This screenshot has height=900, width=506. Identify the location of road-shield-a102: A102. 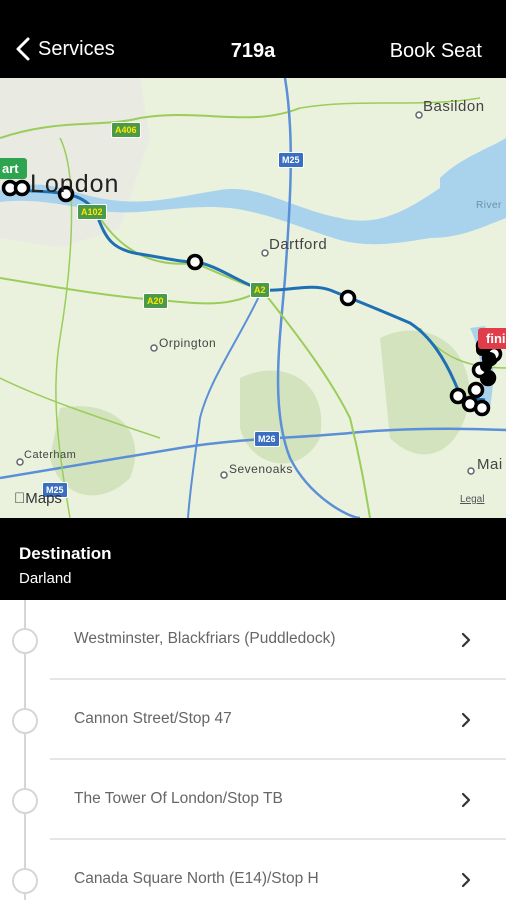
(92, 212).